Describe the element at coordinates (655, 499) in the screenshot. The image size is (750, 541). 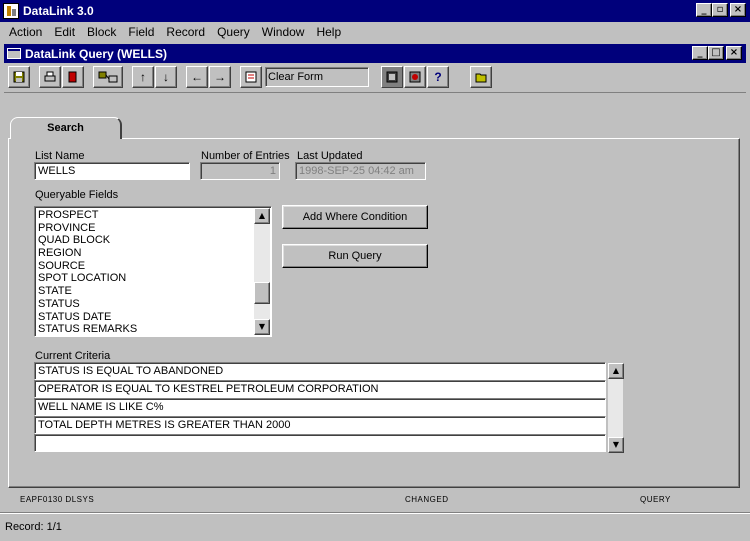
I see `status-mode: QUERY` at that location.